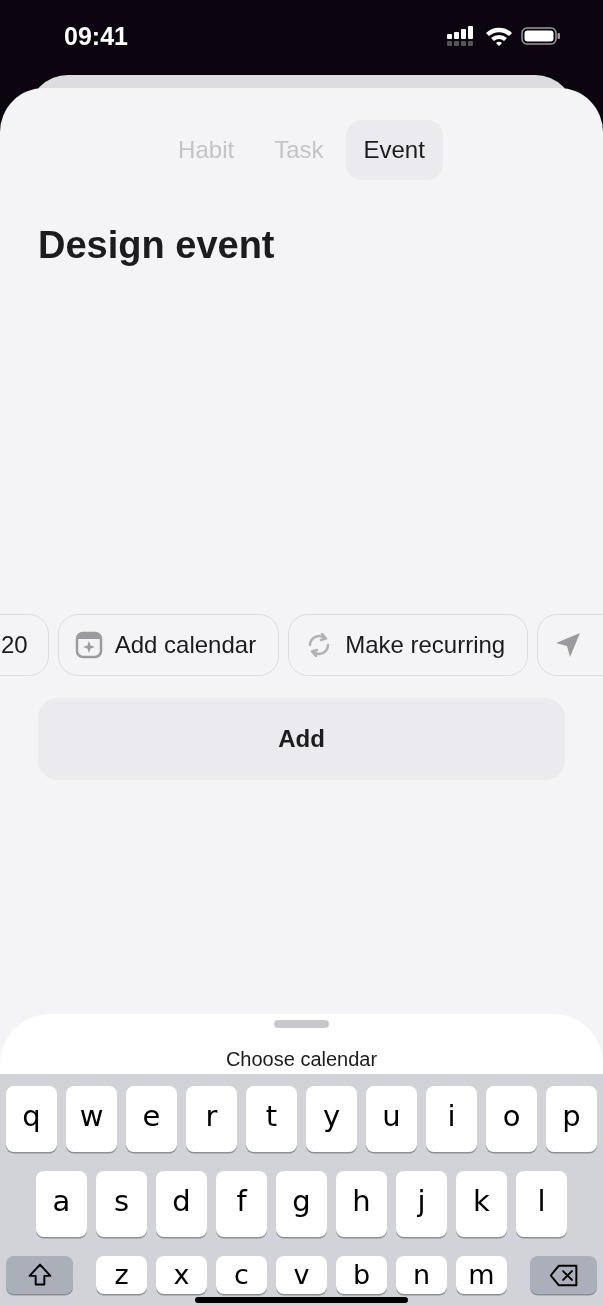 Image resolution: width=603 pixels, height=1305 pixels. Describe the element at coordinates (96, 36) in the screenshot. I see `status-time: 09:41` at that location.